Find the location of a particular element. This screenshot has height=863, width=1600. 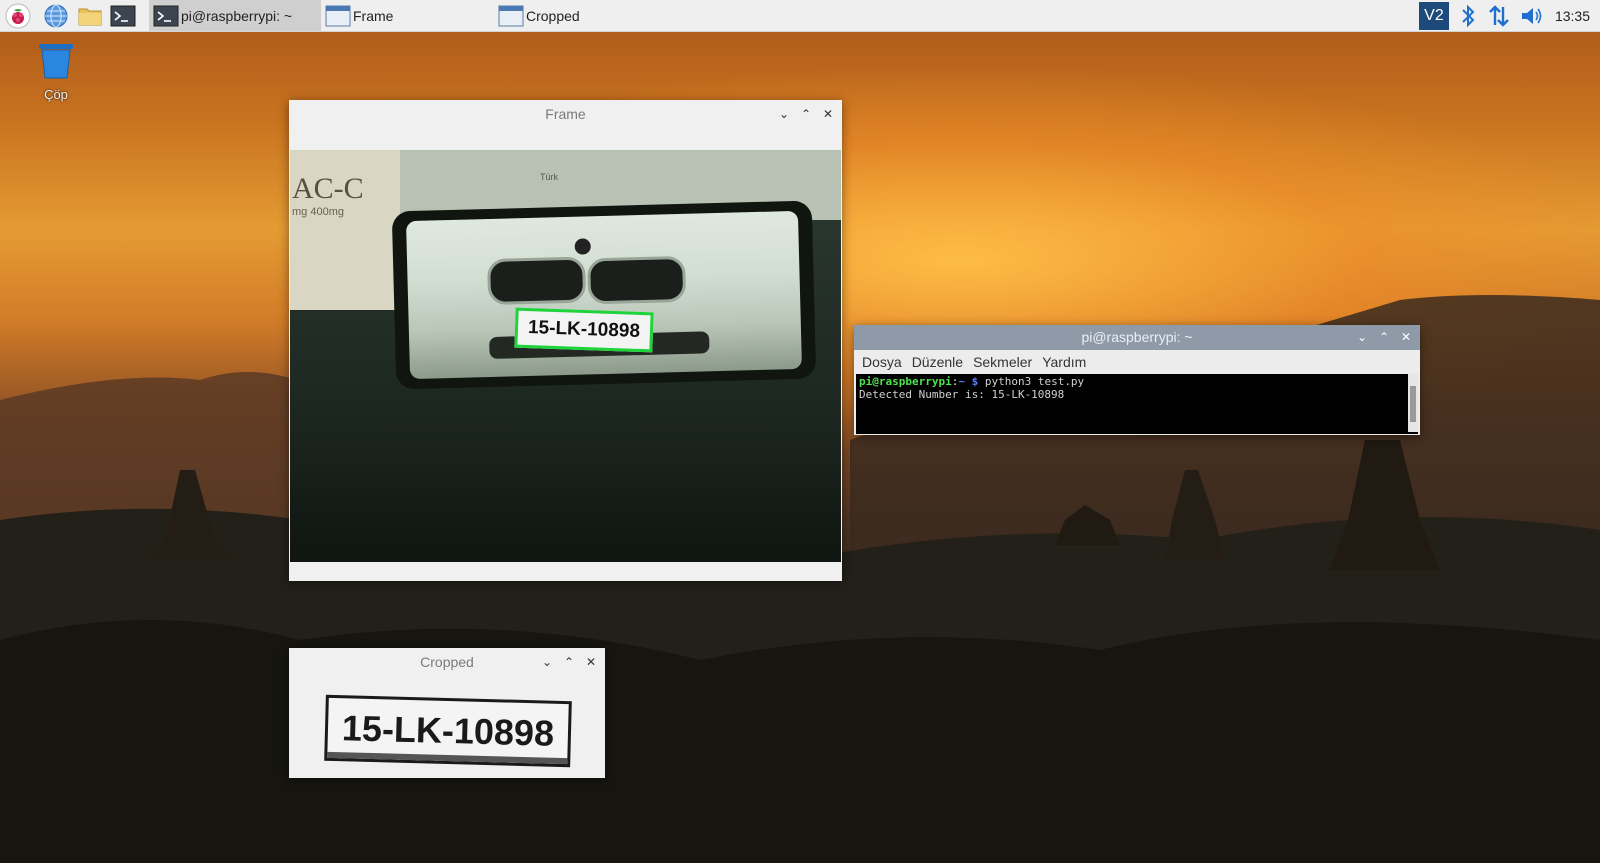

menu-yardim: Yardım is located at coordinates (1064, 362).